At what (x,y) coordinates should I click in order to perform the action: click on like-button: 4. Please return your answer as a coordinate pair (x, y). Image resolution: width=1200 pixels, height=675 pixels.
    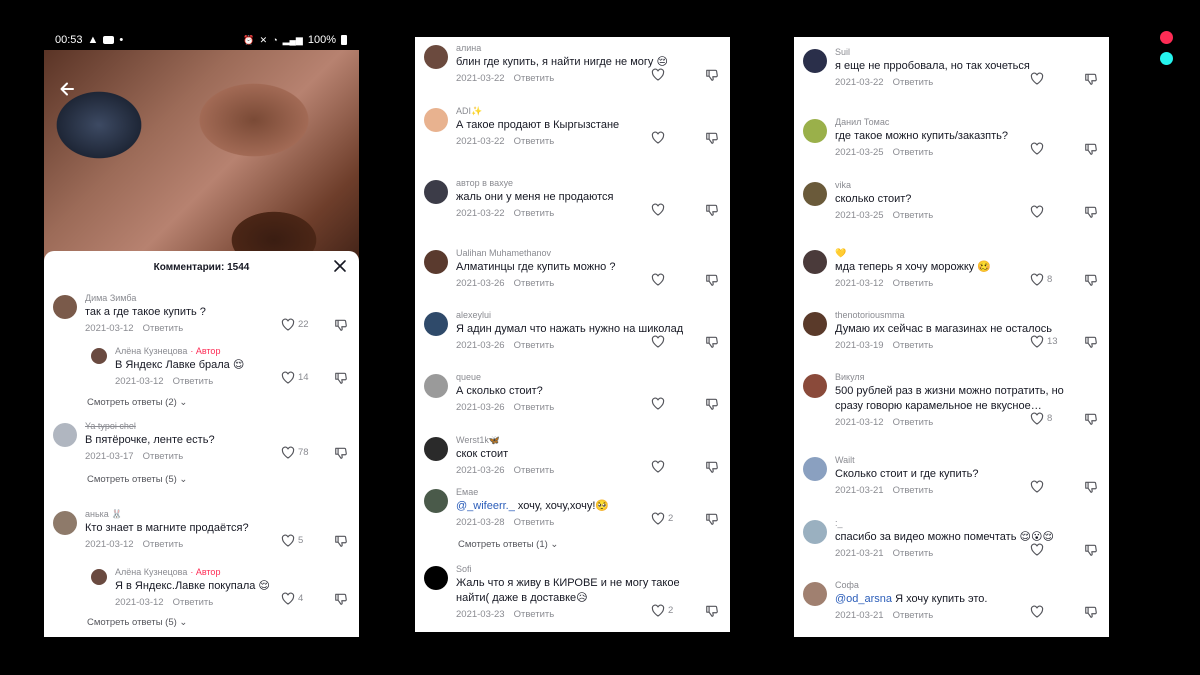
    Looking at the image, I should click on (292, 598).